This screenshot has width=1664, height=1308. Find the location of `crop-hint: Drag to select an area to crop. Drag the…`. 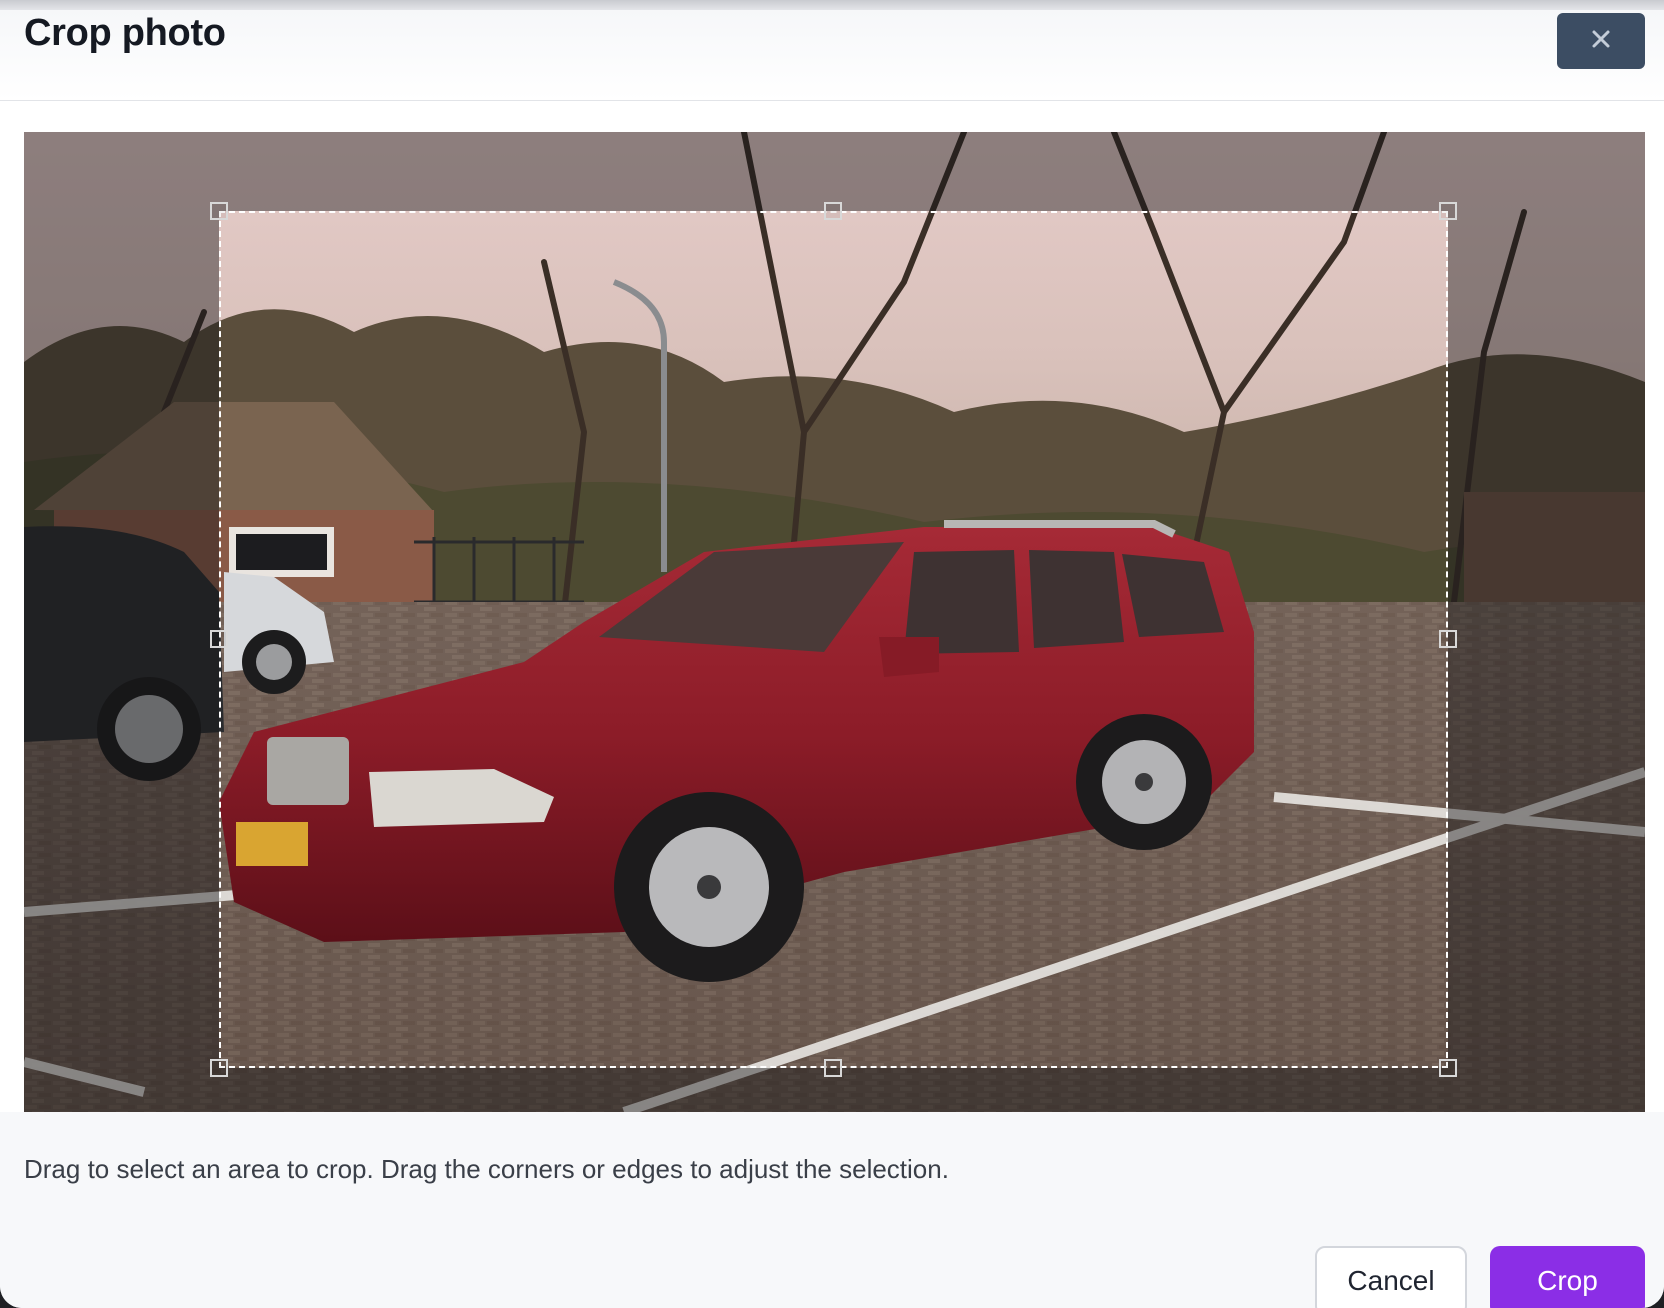

crop-hint: Drag to select an area to crop. Drag the… is located at coordinates (486, 1169).